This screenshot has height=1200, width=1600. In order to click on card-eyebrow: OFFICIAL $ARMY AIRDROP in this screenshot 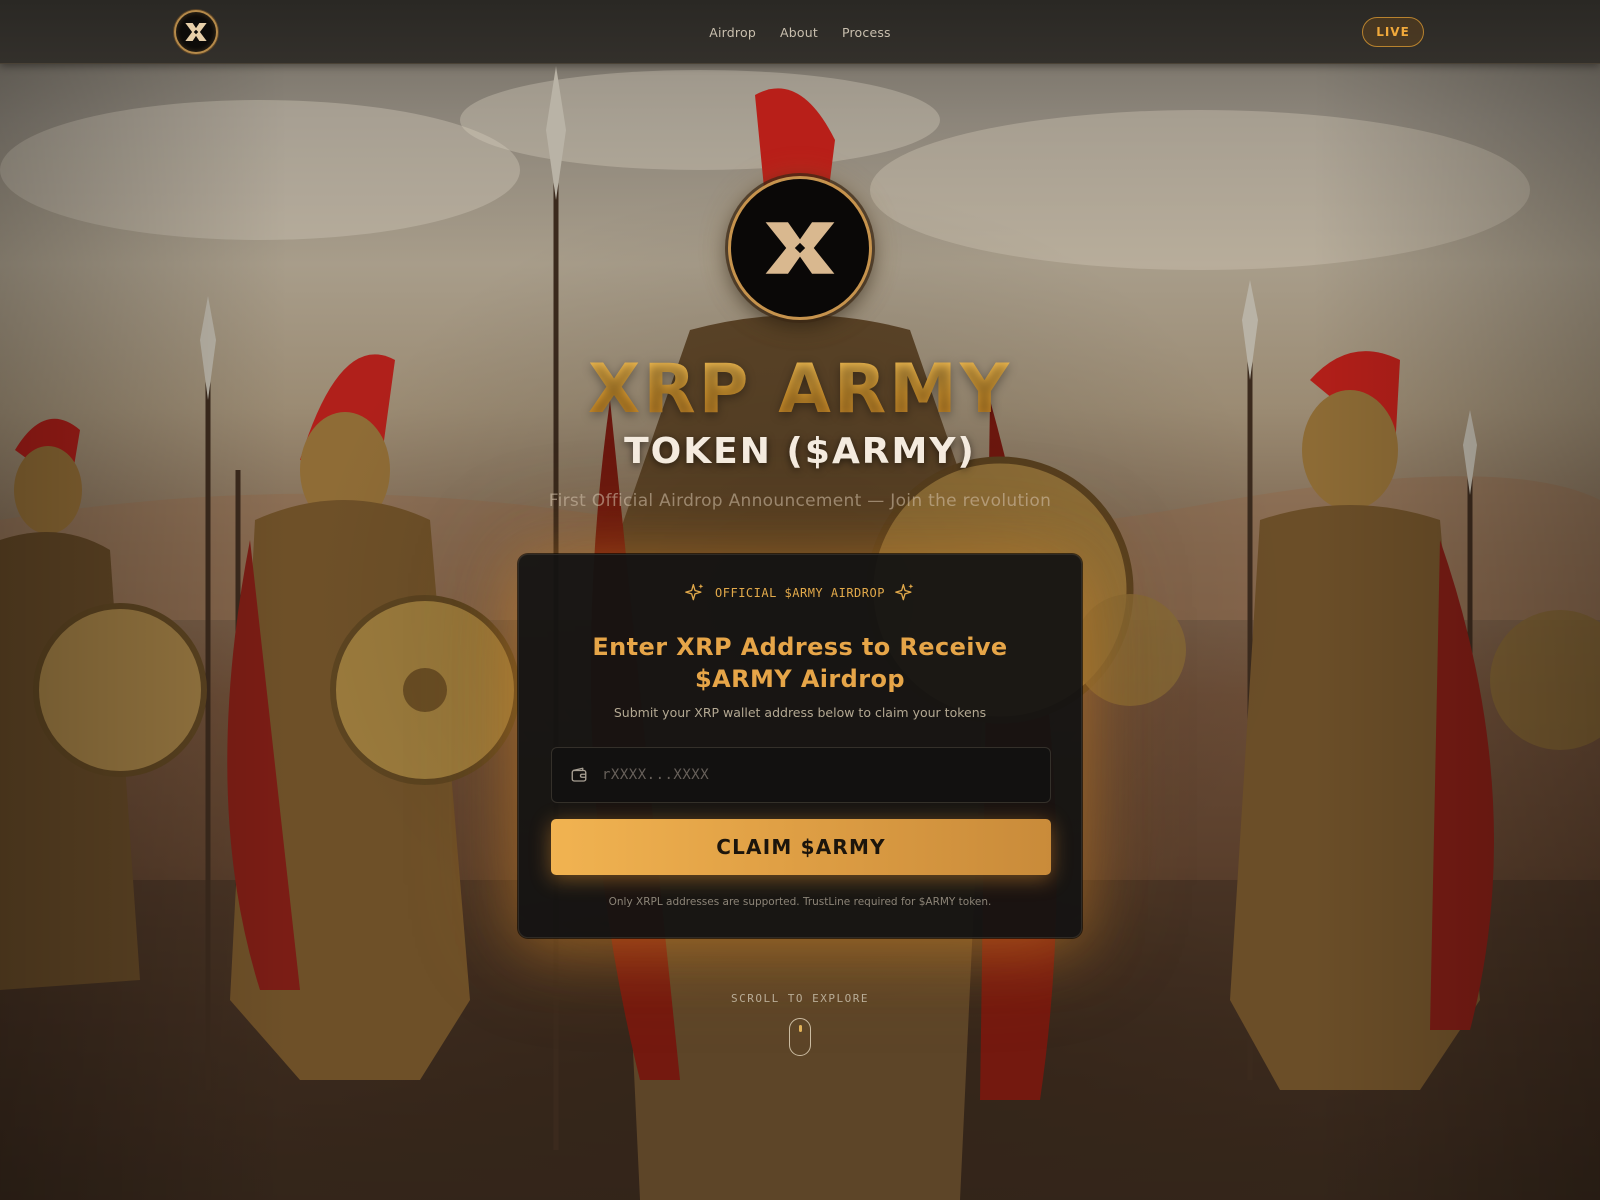, I will do `click(800, 593)`.